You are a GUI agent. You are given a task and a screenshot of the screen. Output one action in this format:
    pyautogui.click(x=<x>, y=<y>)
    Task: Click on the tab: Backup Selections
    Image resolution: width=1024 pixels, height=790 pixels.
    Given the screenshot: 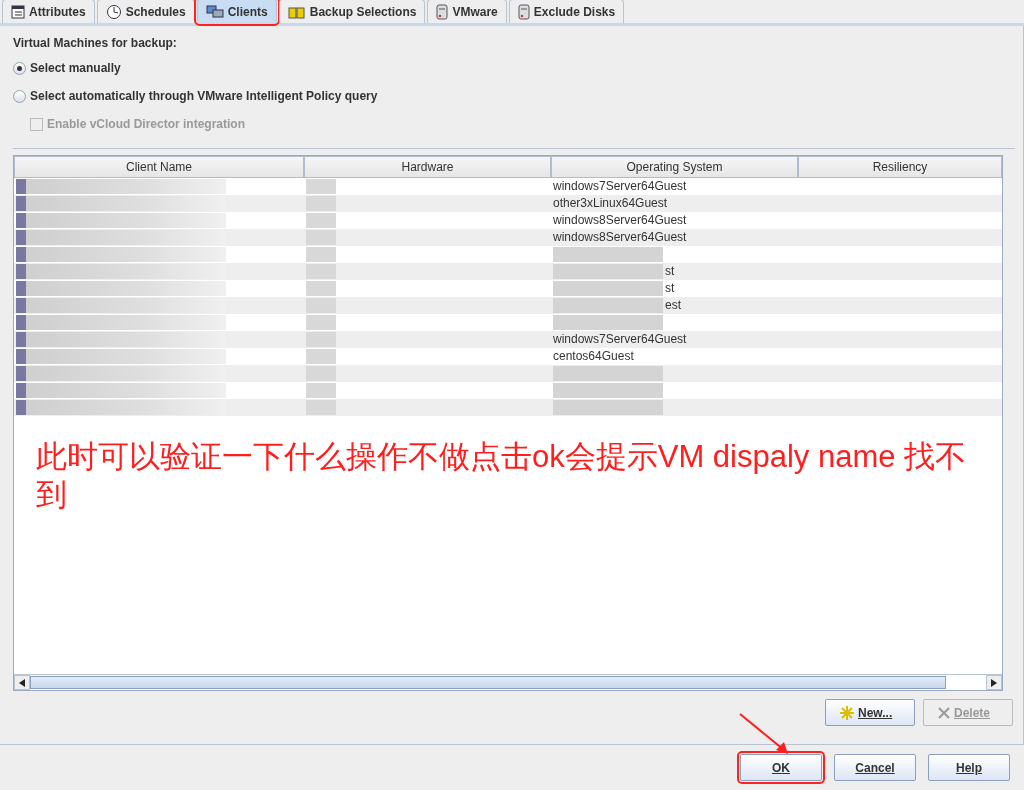 What is the action you would take?
    pyautogui.click(x=352, y=11)
    